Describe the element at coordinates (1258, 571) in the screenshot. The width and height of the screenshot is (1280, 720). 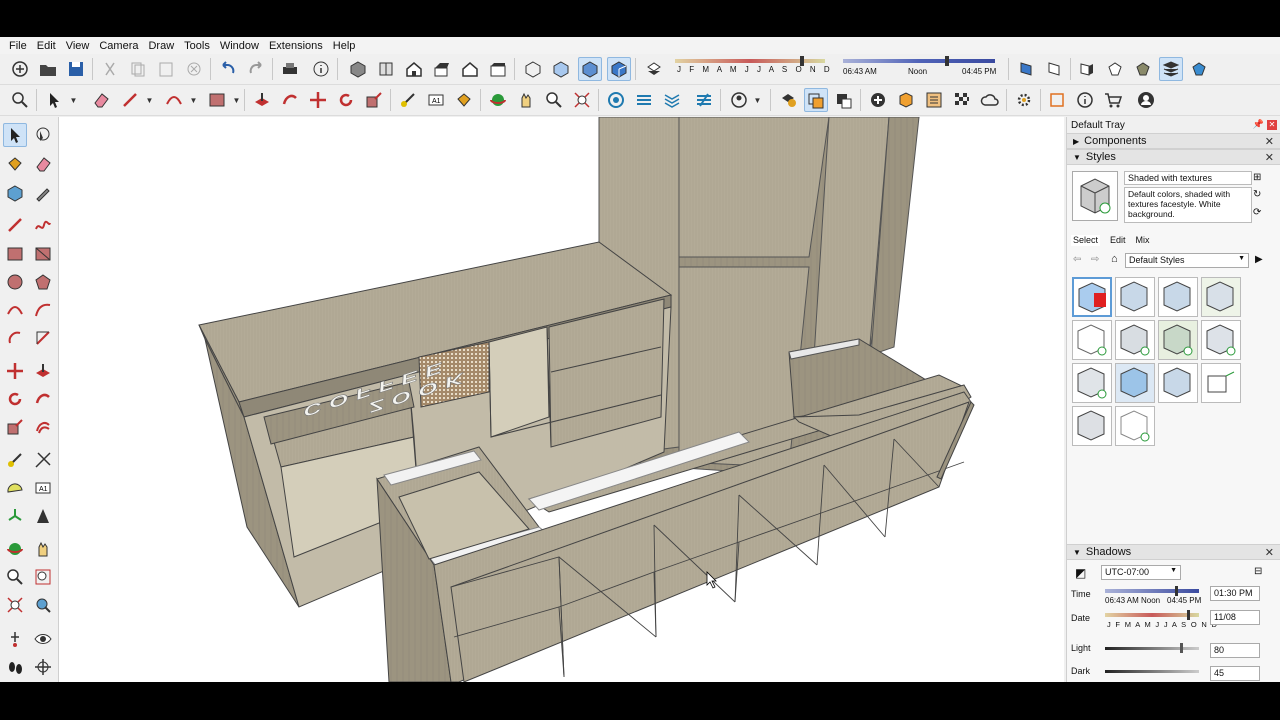
I see `details-icon: ⊟` at that location.